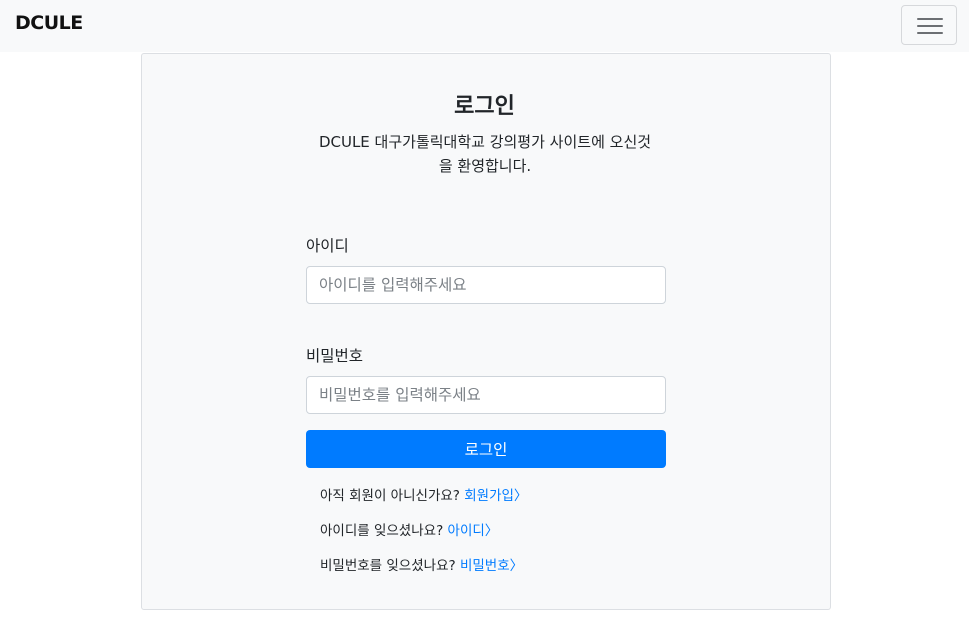  Describe the element at coordinates (390, 566) in the screenshot. I see `find-password-prompt-text: 비밀번호를 잊으셨나요?` at that location.